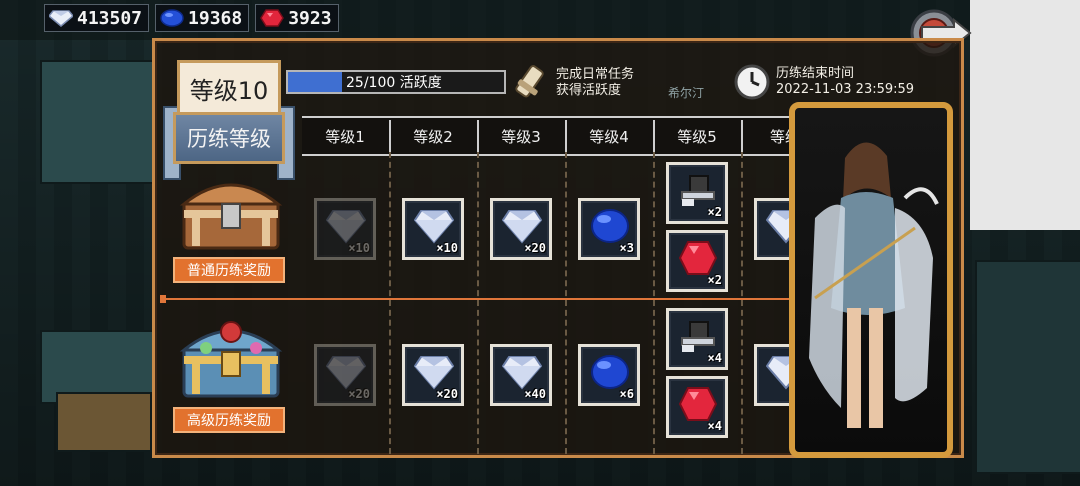  I want to click on advanced-reward-level-4: ×6, so click(609, 375).